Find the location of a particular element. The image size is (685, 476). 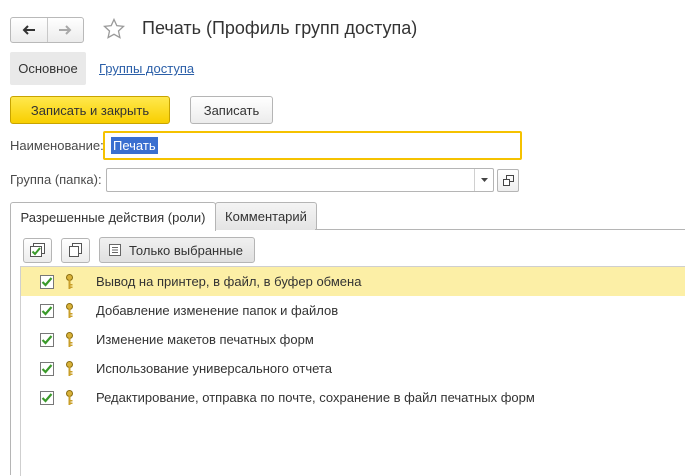

only-selected-label: Только выбранные is located at coordinates (186, 250).